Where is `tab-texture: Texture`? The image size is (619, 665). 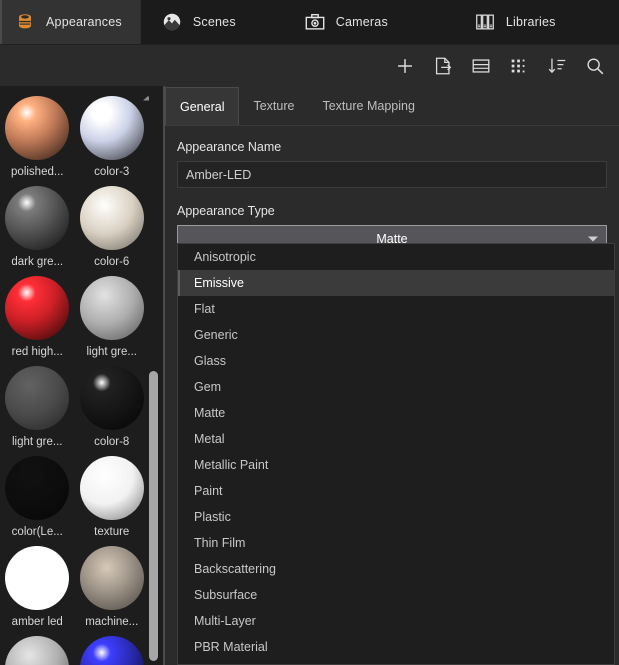
tab-texture: Texture is located at coordinates (273, 106).